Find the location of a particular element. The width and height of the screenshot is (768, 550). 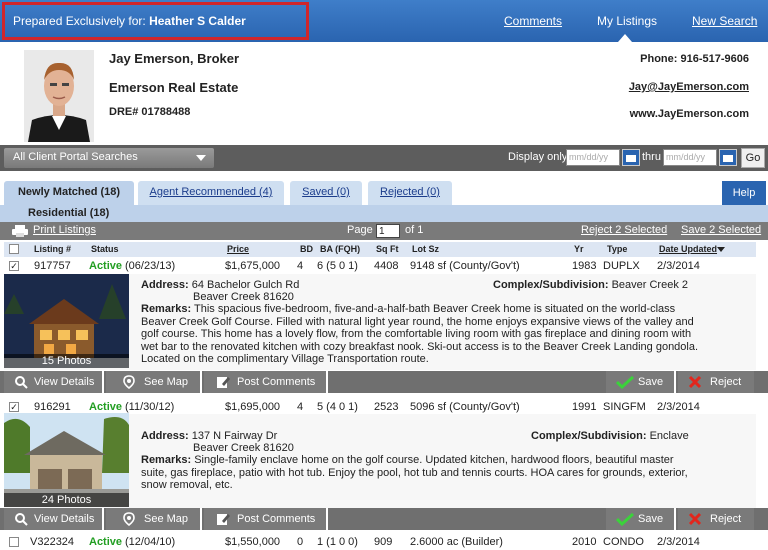

listing-photo: 15 Photos is located at coordinates (66, 321).